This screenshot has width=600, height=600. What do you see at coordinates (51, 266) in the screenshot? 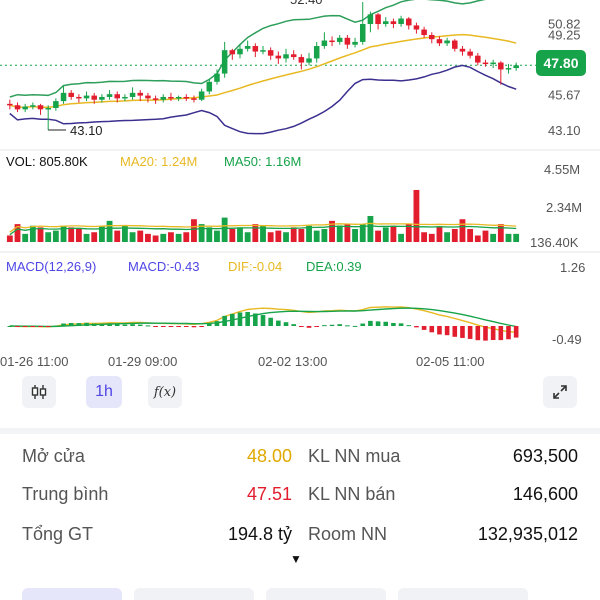
I see `macd-title: MACD(12,26,9)` at bounding box center [51, 266].